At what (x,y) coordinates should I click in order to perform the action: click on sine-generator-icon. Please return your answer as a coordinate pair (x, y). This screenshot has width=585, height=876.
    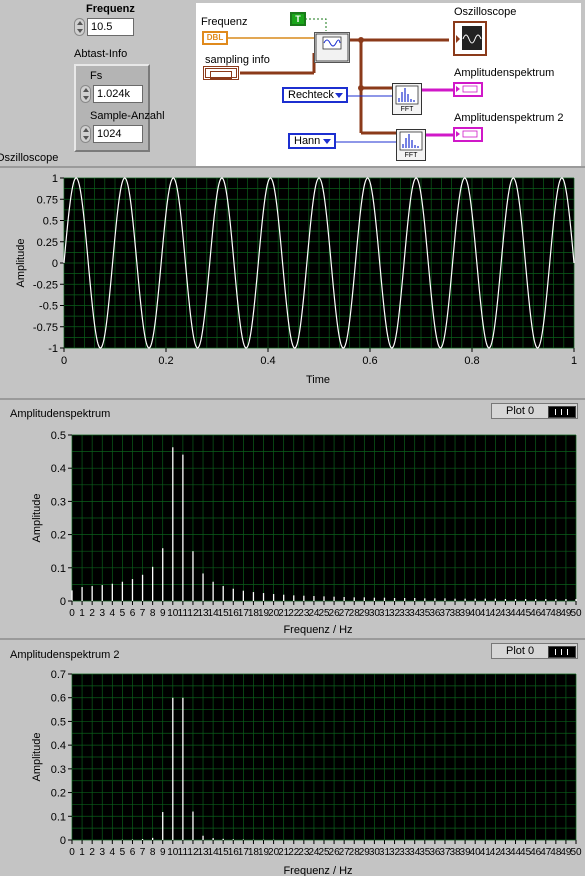
    Looking at the image, I should click on (332, 47).